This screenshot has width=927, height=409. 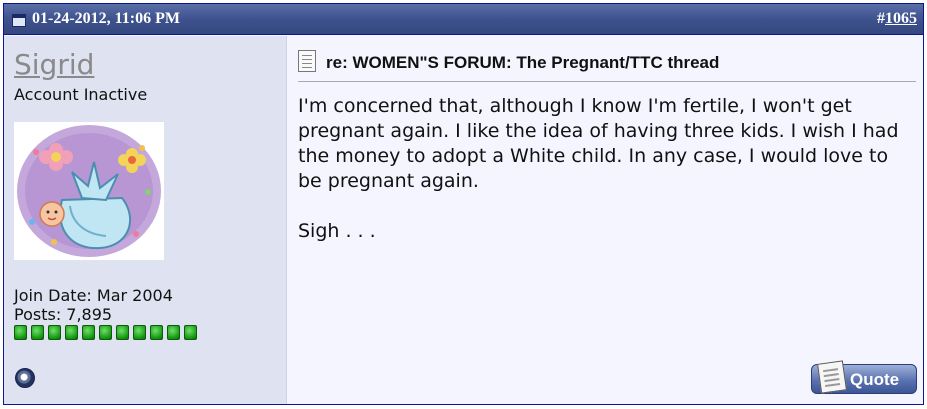 I want to click on quote-document-icon, so click(x=832, y=377).